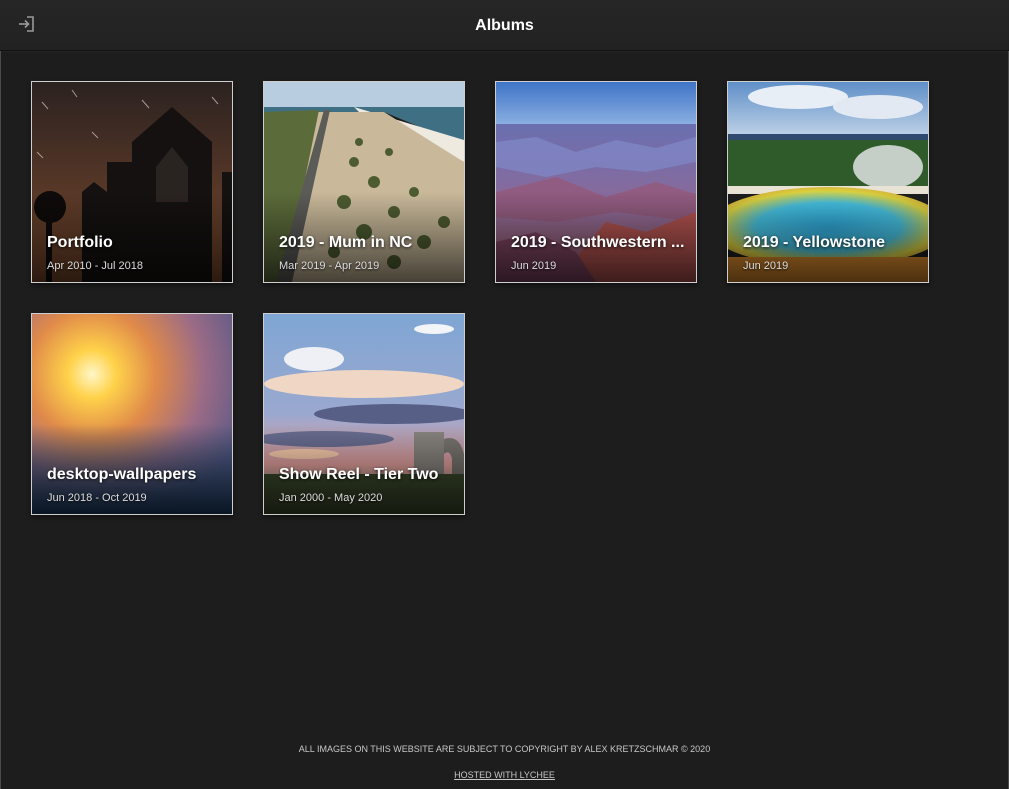  Describe the element at coordinates (95, 266) in the screenshot. I see `album-date: Apr 2010 - Jul 2018` at that location.